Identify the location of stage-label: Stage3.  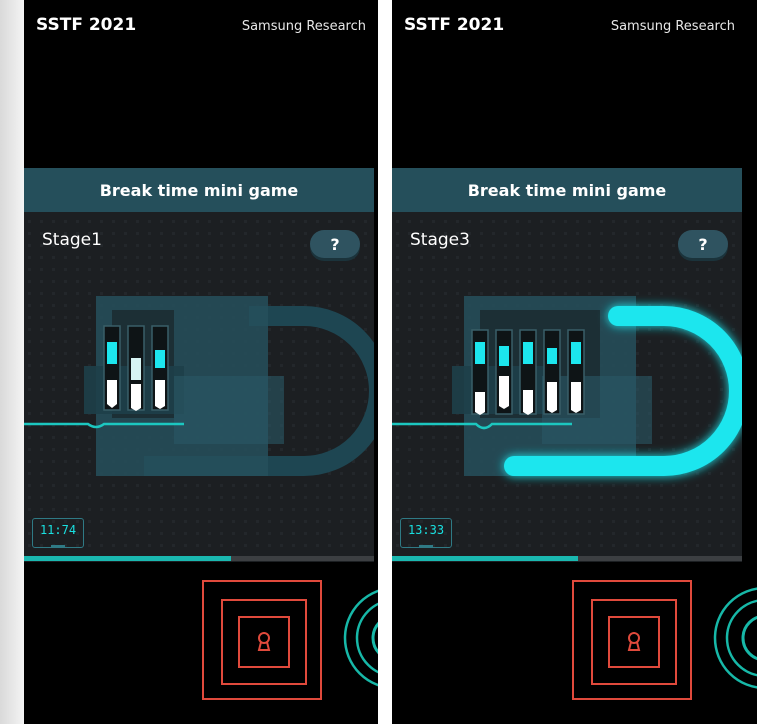
(440, 240).